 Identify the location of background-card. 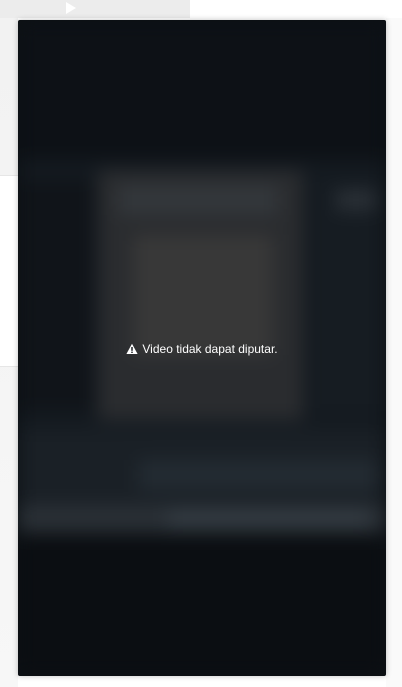
(9, 271).